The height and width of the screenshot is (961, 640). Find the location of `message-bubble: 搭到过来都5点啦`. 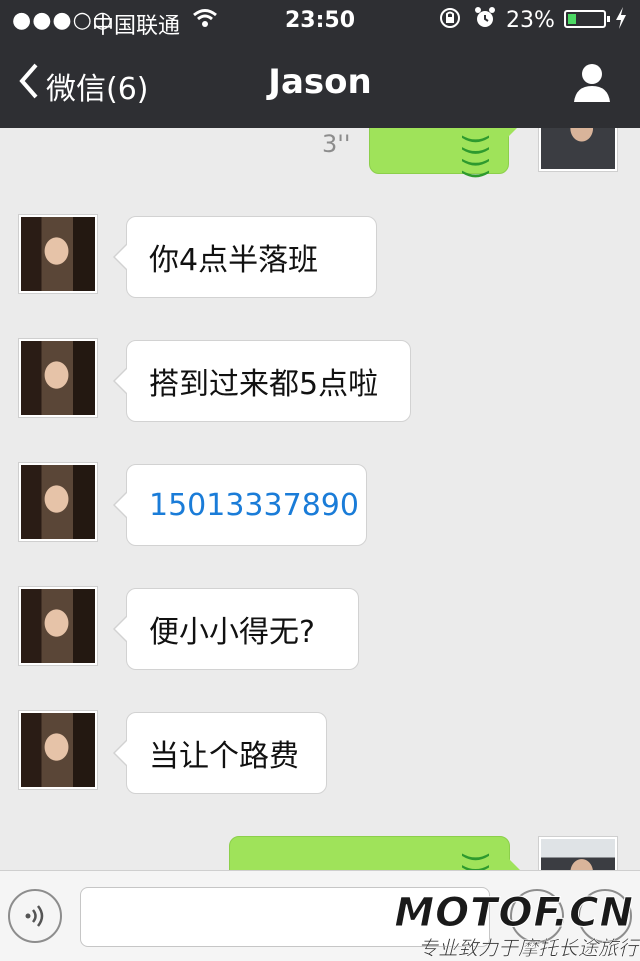

message-bubble: 搭到过来都5点啦 is located at coordinates (262, 381).